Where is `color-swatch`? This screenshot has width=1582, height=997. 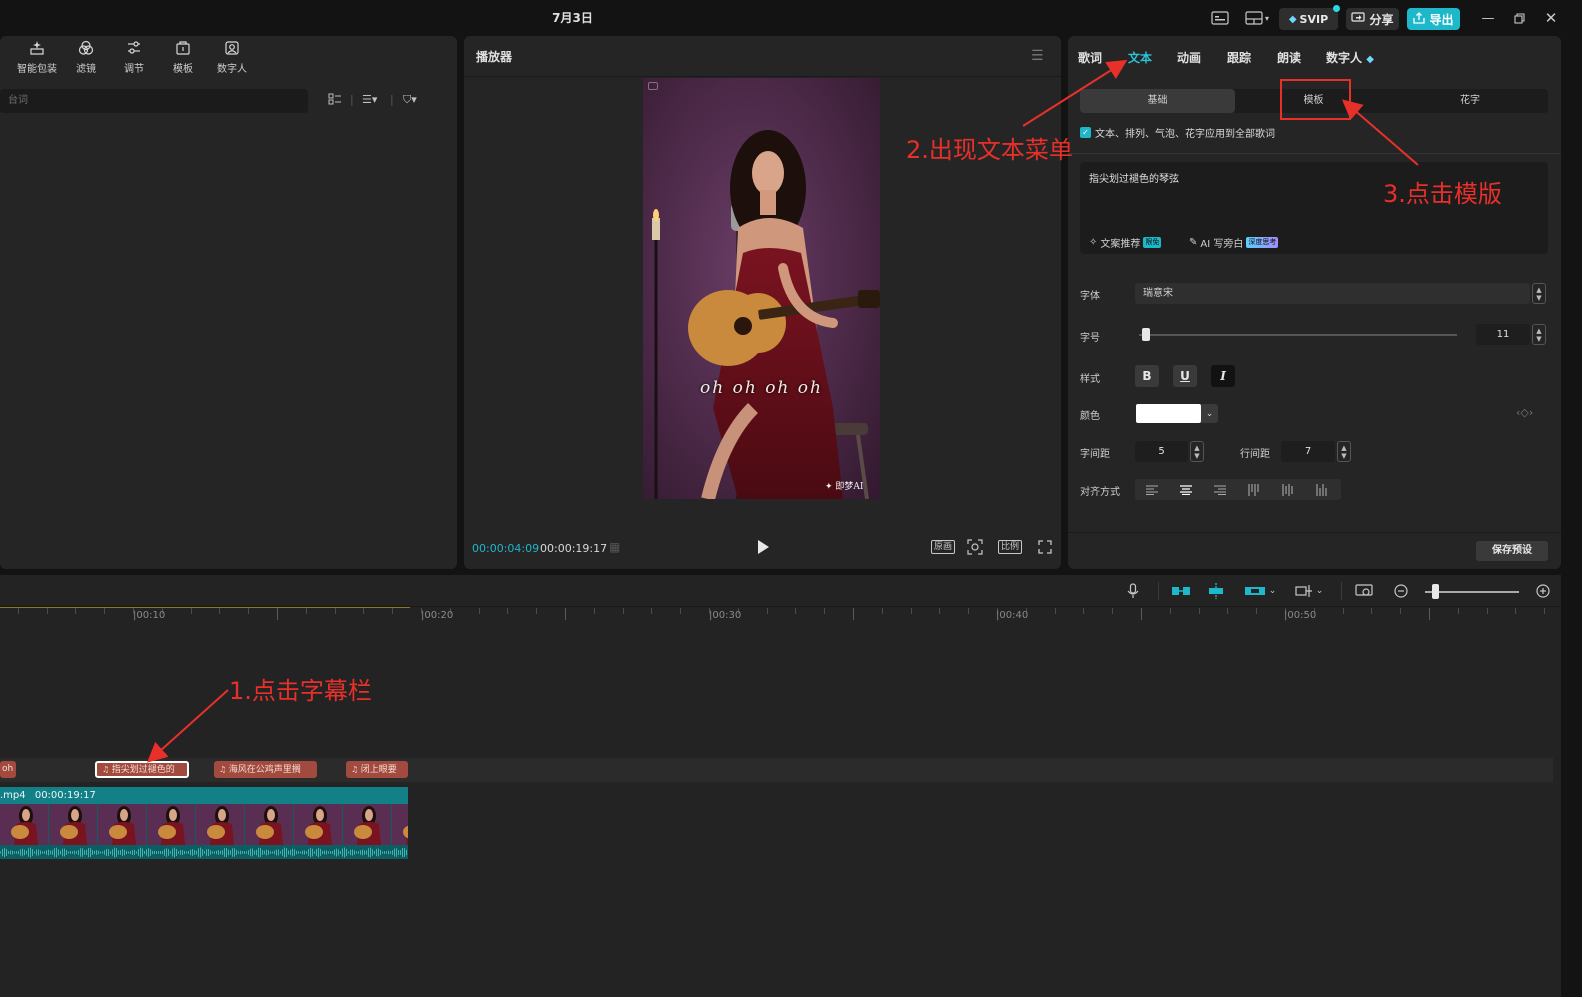
color-swatch is located at coordinates (1168, 413).